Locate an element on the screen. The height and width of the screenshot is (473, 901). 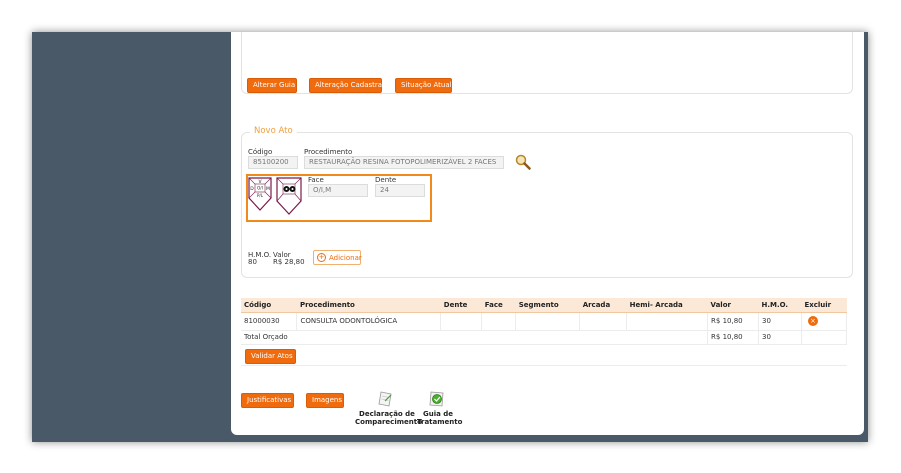
validar-row is located at coordinates (544, 355).